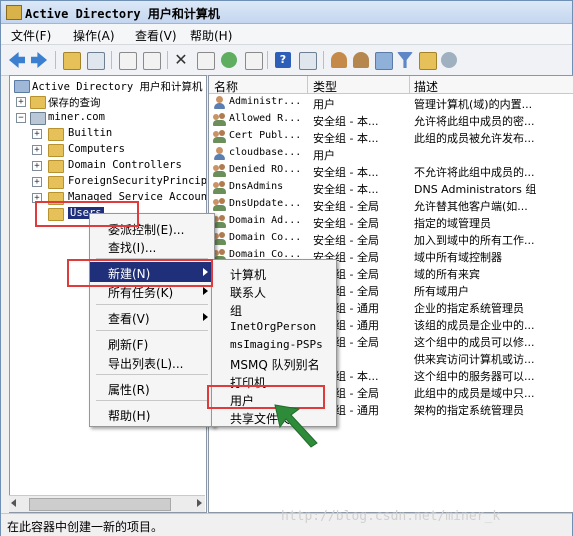  I want to click on tree-item-label: Builtin, so click(90, 133).